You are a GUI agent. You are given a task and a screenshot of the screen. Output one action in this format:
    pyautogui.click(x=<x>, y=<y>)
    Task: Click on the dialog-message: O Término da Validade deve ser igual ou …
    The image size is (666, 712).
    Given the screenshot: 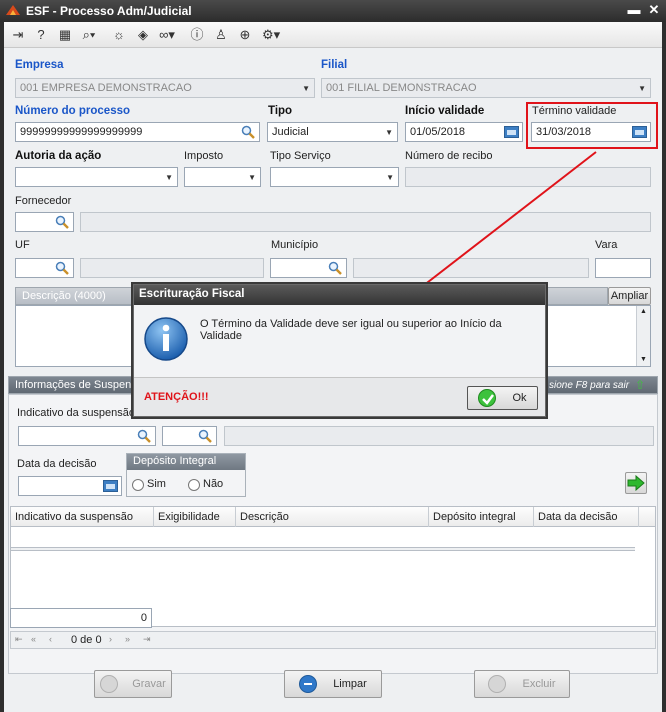 What is the action you would take?
    pyautogui.click(x=351, y=330)
    